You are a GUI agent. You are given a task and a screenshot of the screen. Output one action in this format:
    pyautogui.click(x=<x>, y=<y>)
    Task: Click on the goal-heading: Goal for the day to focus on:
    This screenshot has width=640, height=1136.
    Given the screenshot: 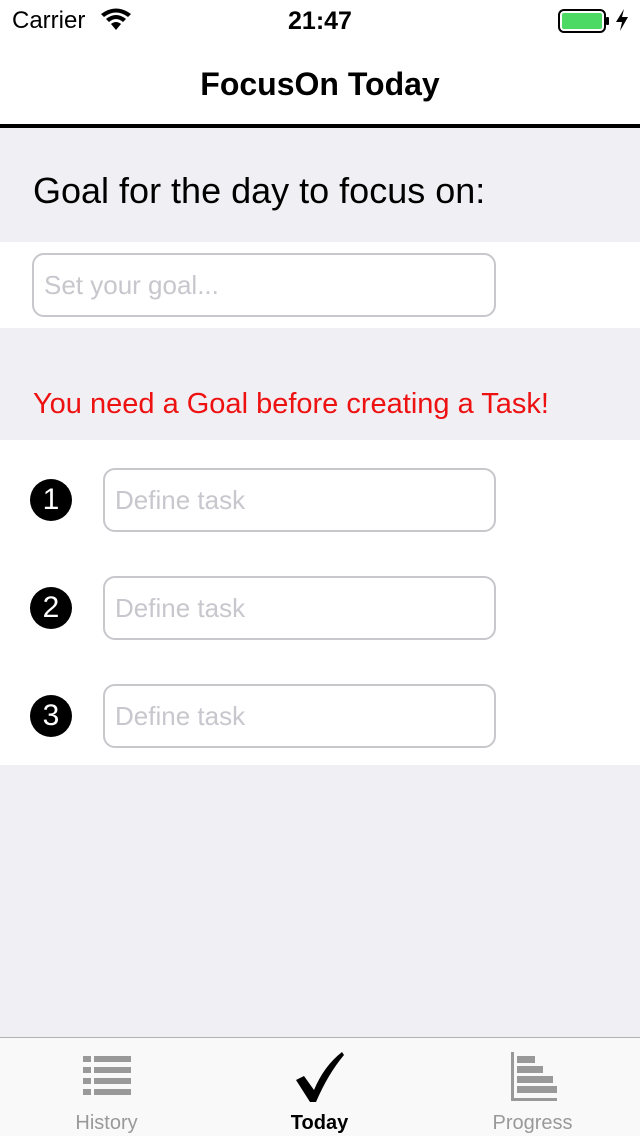 What is the action you would take?
    pyautogui.click(x=259, y=190)
    